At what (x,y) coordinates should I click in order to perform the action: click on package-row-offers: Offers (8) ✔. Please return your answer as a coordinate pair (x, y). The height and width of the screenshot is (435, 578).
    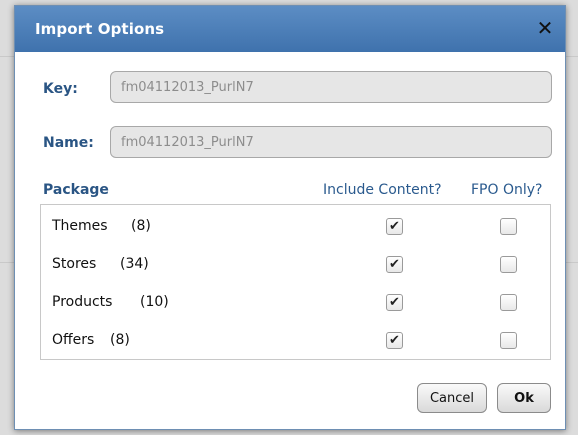
    Looking at the image, I should click on (295, 341).